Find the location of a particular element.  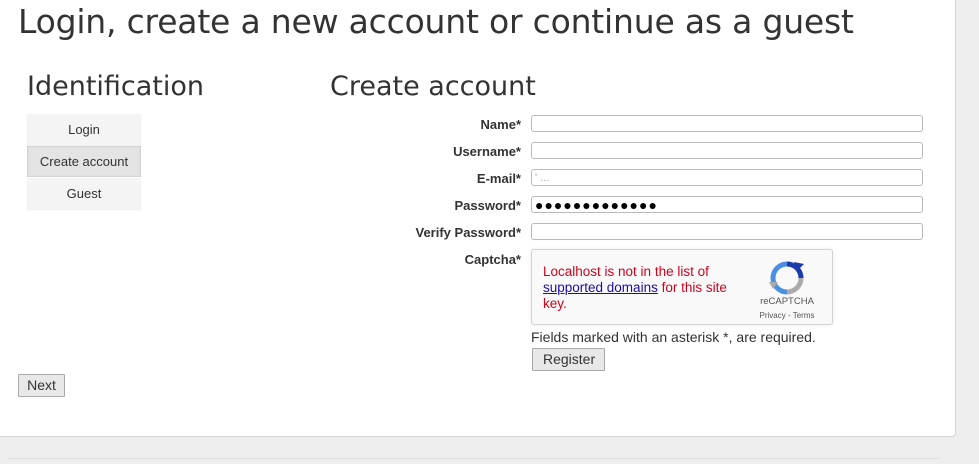

next-button: Next is located at coordinates (41, 385).